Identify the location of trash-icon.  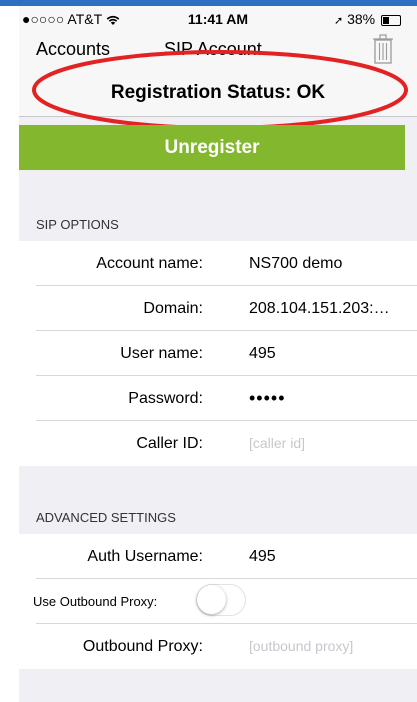
(383, 49).